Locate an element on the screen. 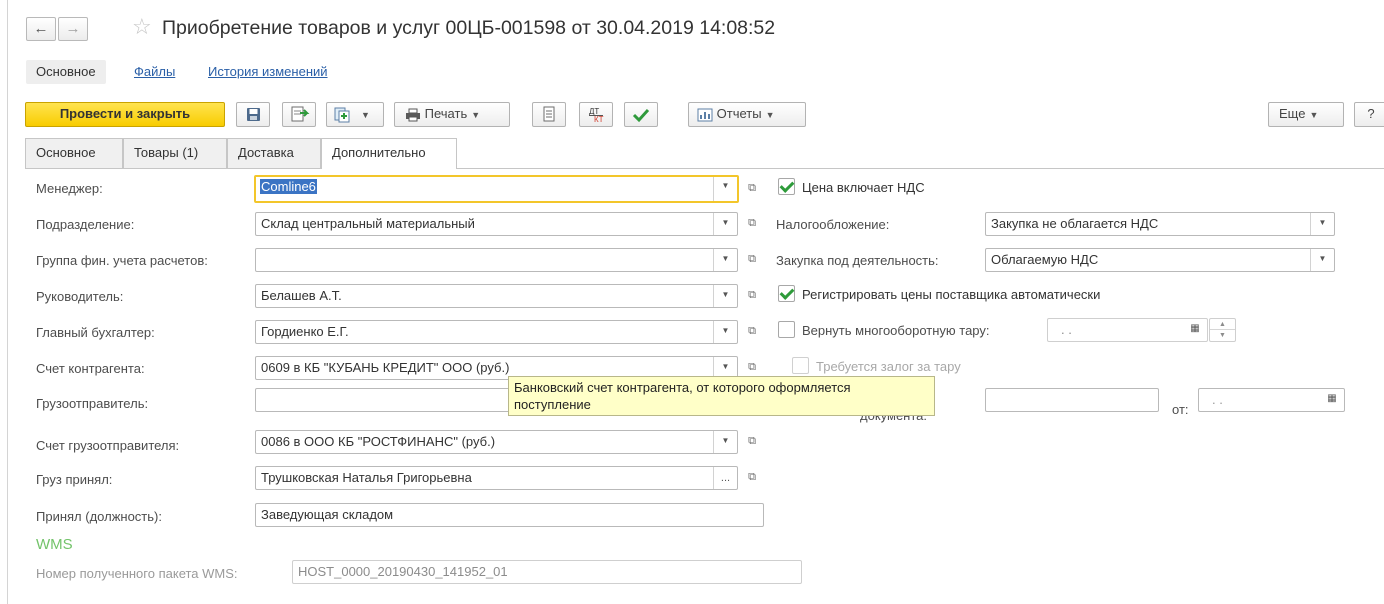  print-button: Печать ▼ is located at coordinates (452, 114).